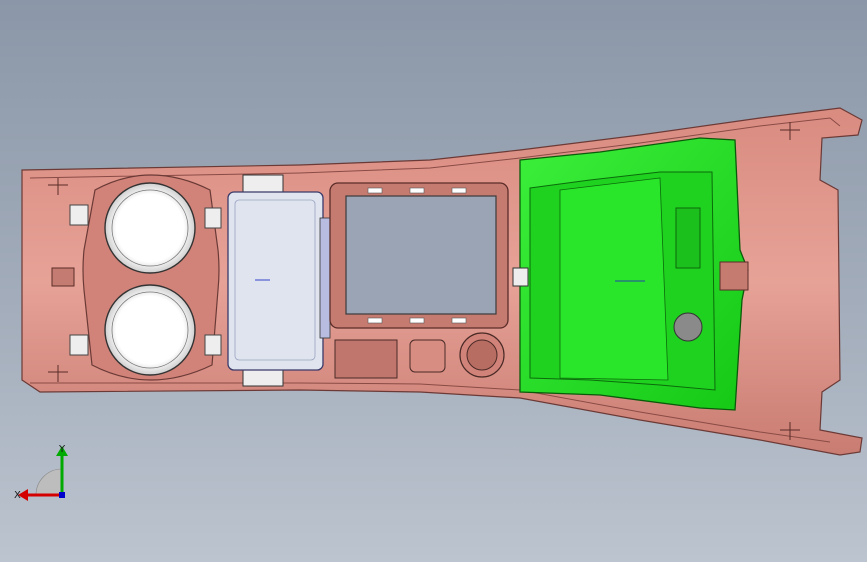  I want to click on z-axis-marker, so click(62, 495).